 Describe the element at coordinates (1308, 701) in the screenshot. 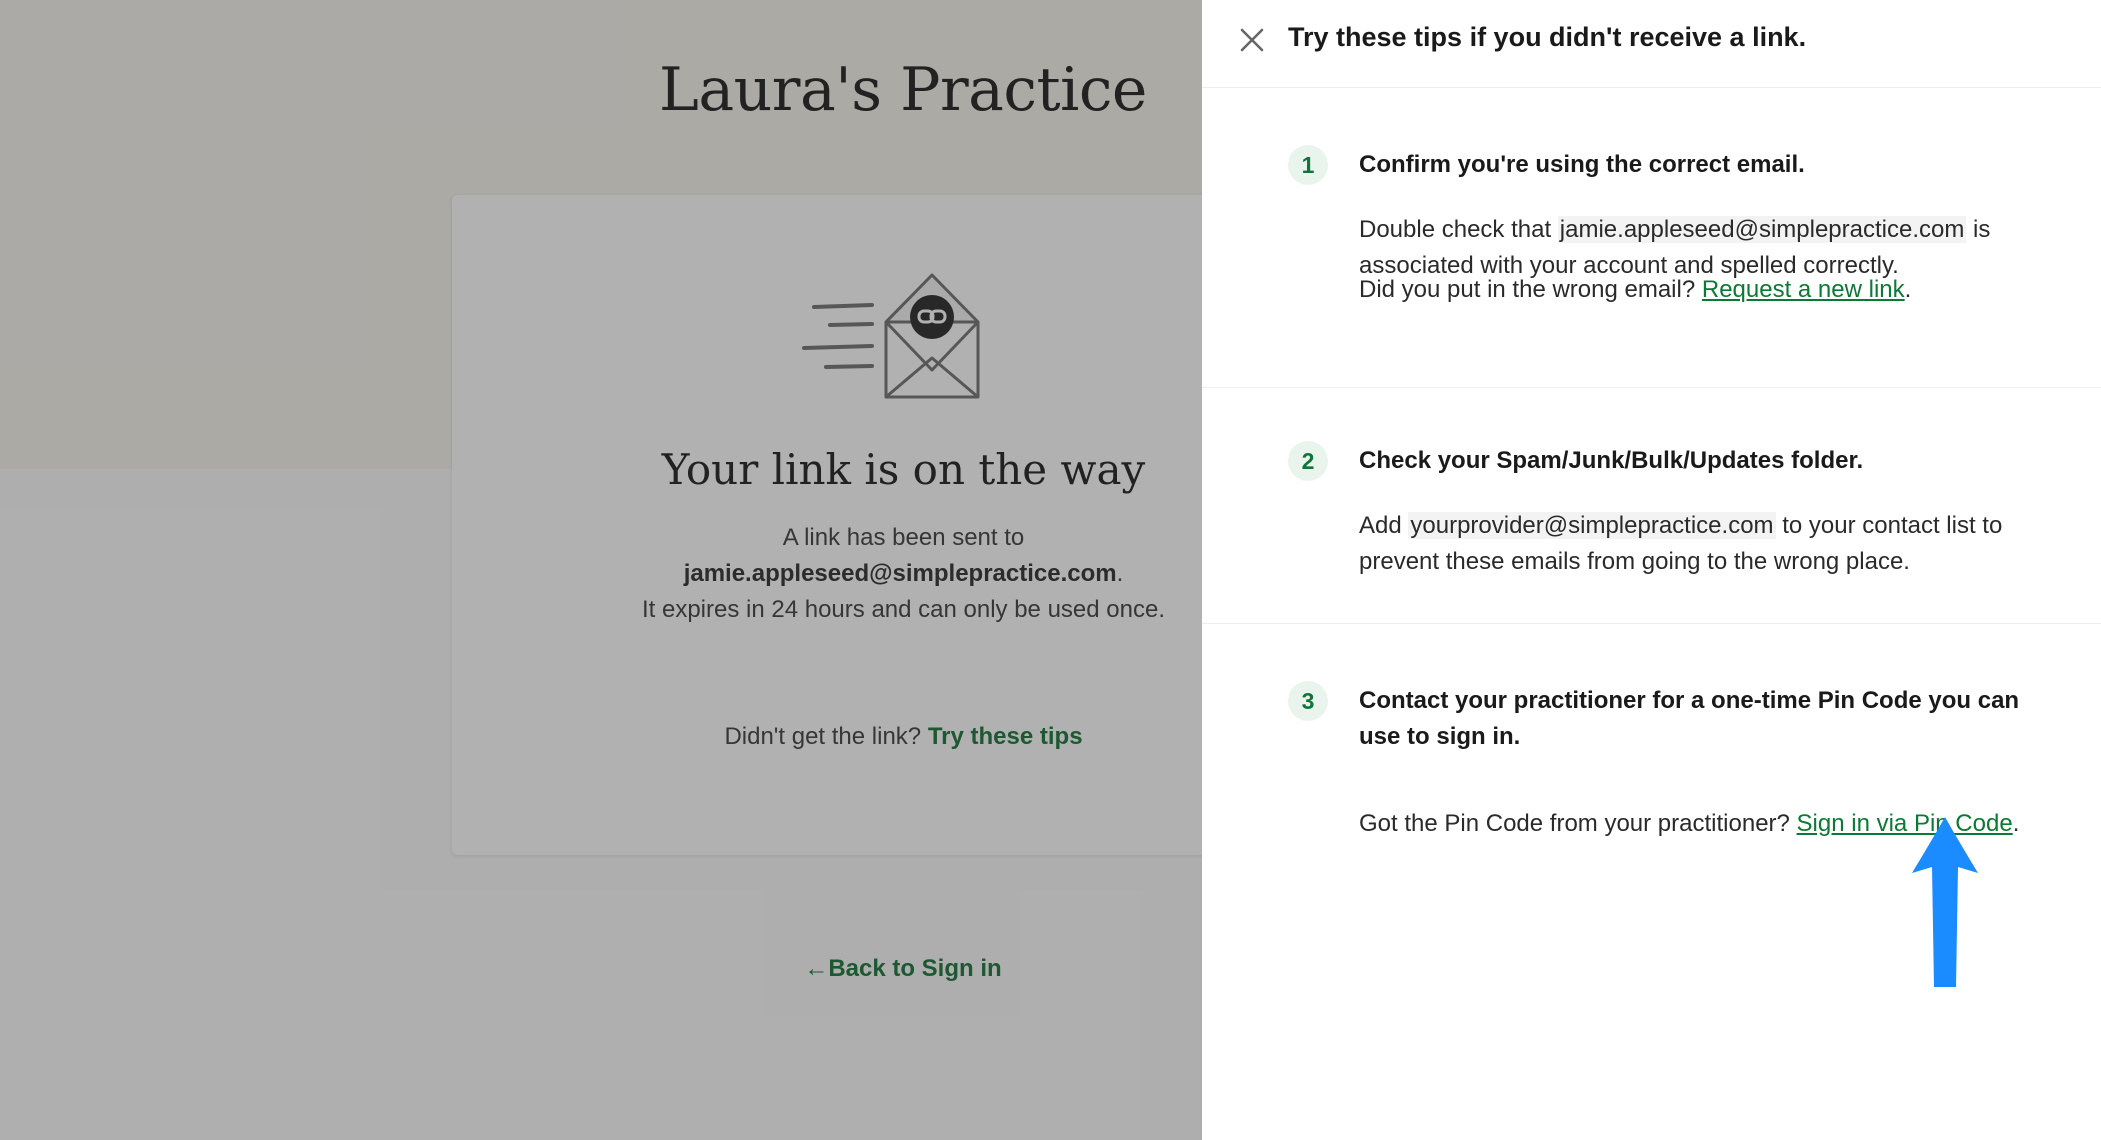

I see `step-number-badge: 3` at that location.